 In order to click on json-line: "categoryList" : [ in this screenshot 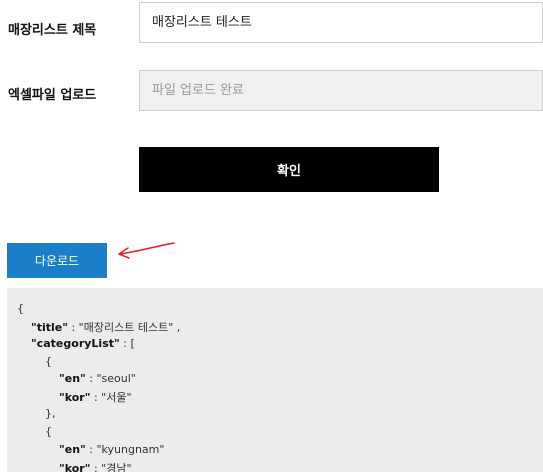, I will do `click(83, 343)`.